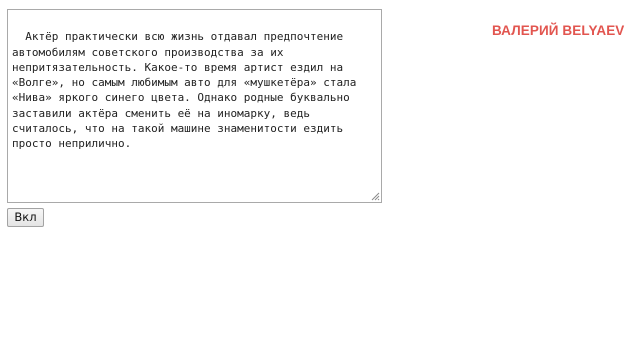  What do you see at coordinates (375, 196) in the screenshot?
I see `resize-handle-icon` at bounding box center [375, 196].